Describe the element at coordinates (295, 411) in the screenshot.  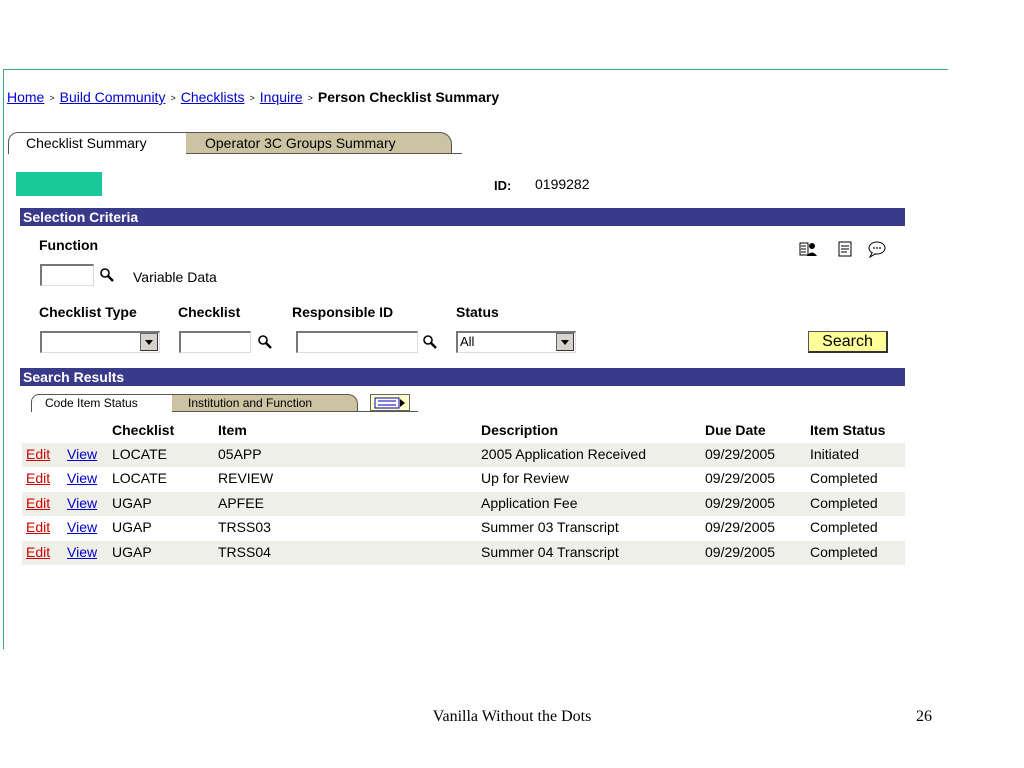
I see `inner-tabs-baseline` at that location.